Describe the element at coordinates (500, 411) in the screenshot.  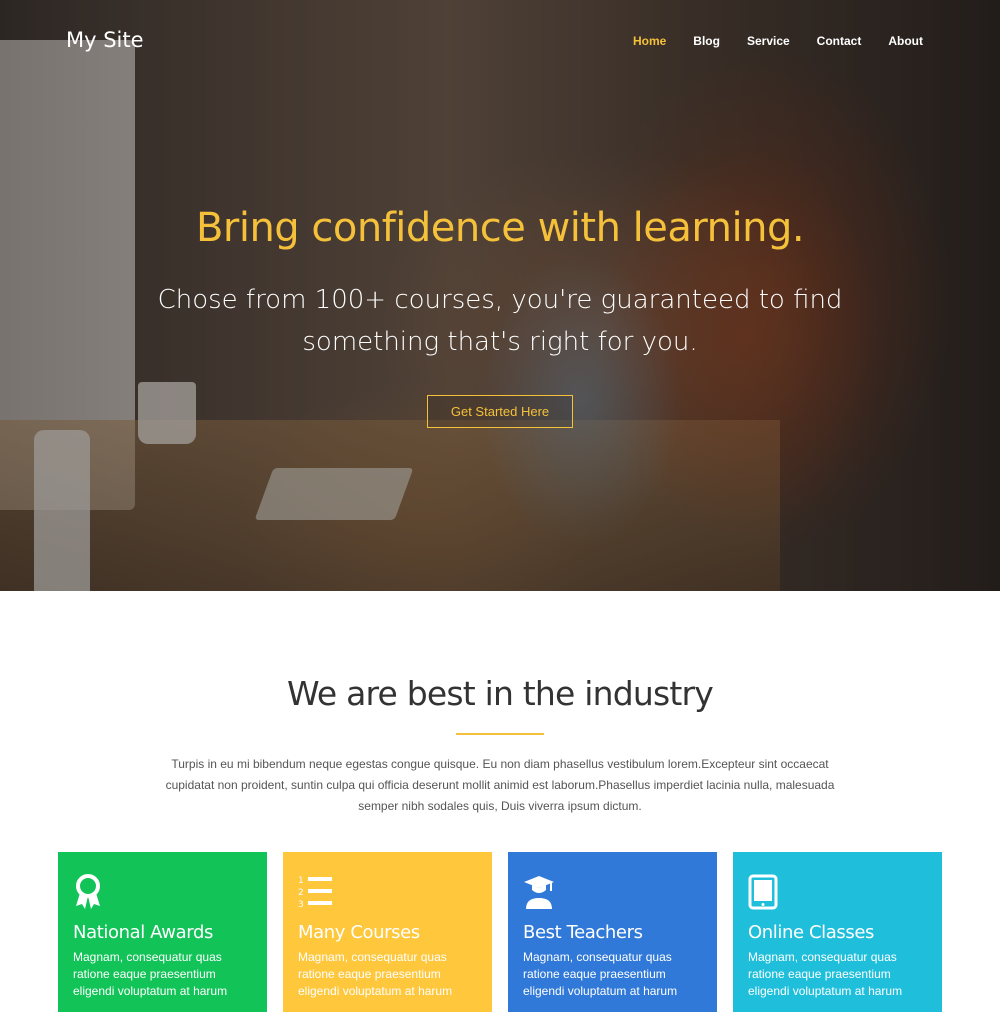
I see `get-started-button: Get Started Here` at that location.